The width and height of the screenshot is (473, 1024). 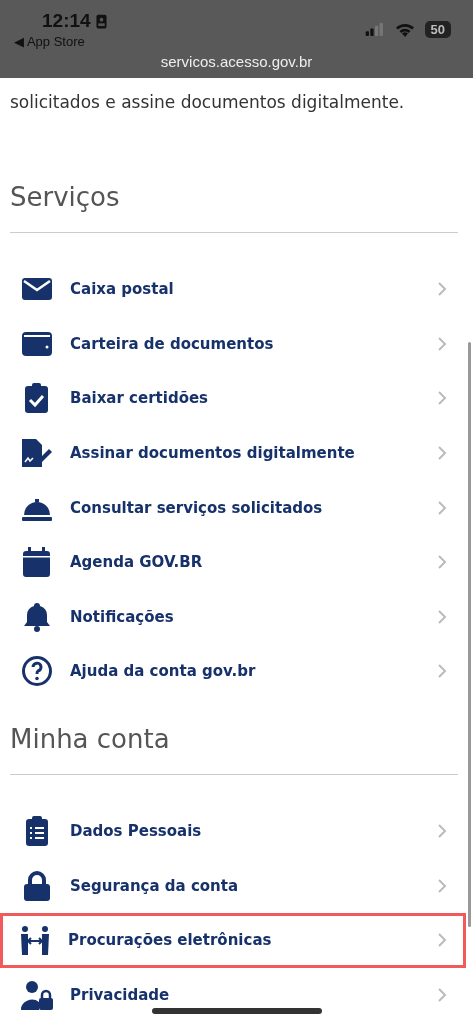 I want to click on menu-item: Procurações eletrônicas, so click(x=233, y=940).